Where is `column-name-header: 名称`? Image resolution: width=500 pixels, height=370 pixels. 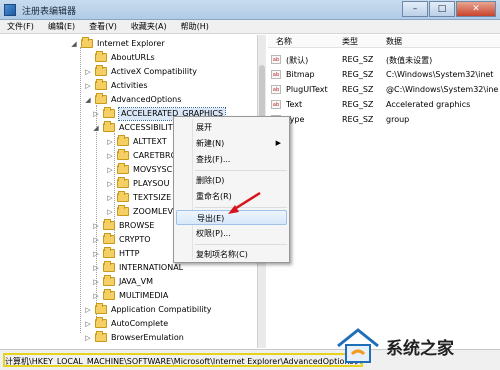
column-name-header: 名称 is located at coordinates (284, 41).